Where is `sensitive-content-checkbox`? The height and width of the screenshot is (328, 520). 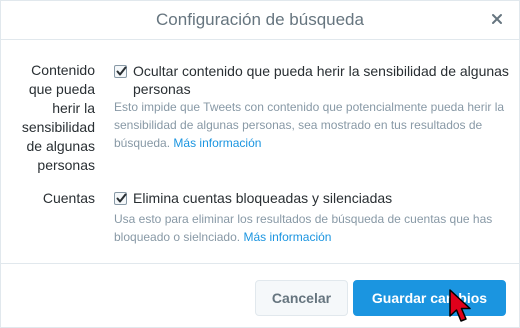 sensitive-content-checkbox is located at coordinates (120, 71).